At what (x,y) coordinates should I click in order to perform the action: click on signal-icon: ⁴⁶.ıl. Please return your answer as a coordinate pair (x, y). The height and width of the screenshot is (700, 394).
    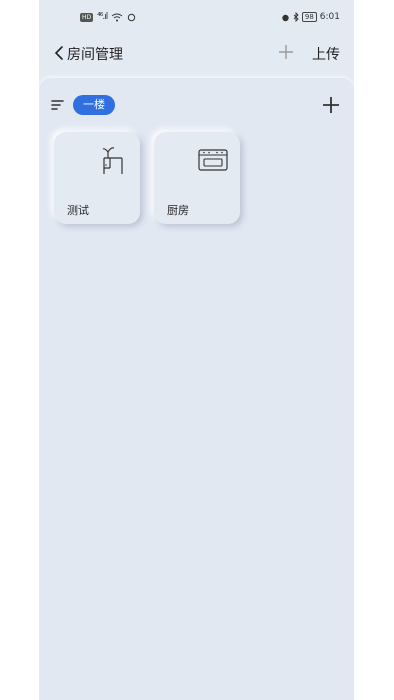
    Looking at the image, I should click on (102, 17).